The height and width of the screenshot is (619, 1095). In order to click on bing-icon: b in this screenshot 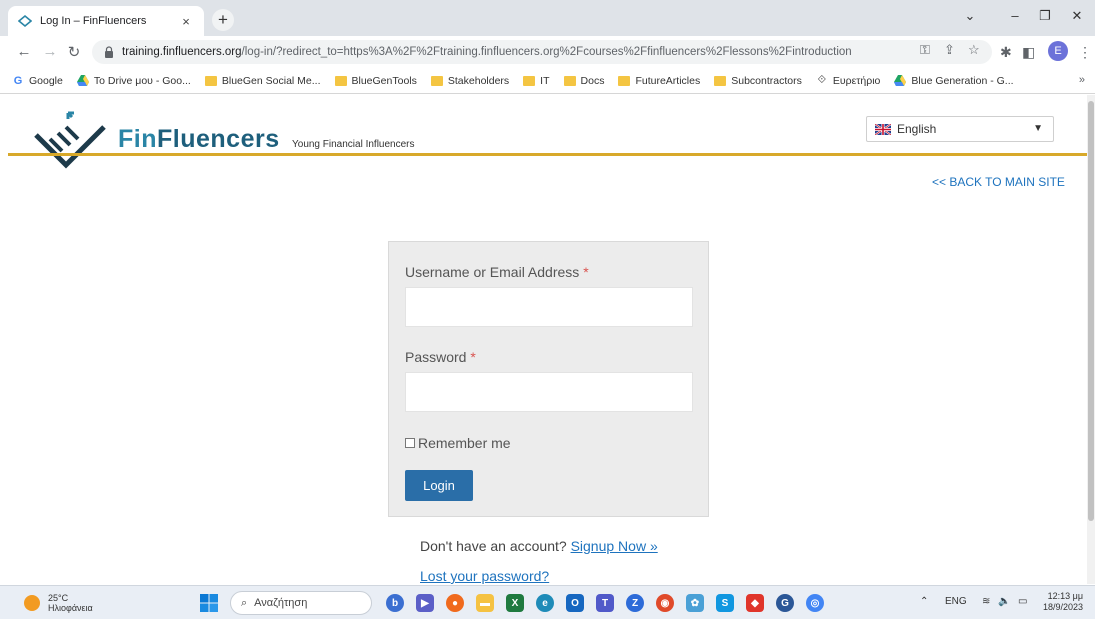, I will do `click(395, 603)`.